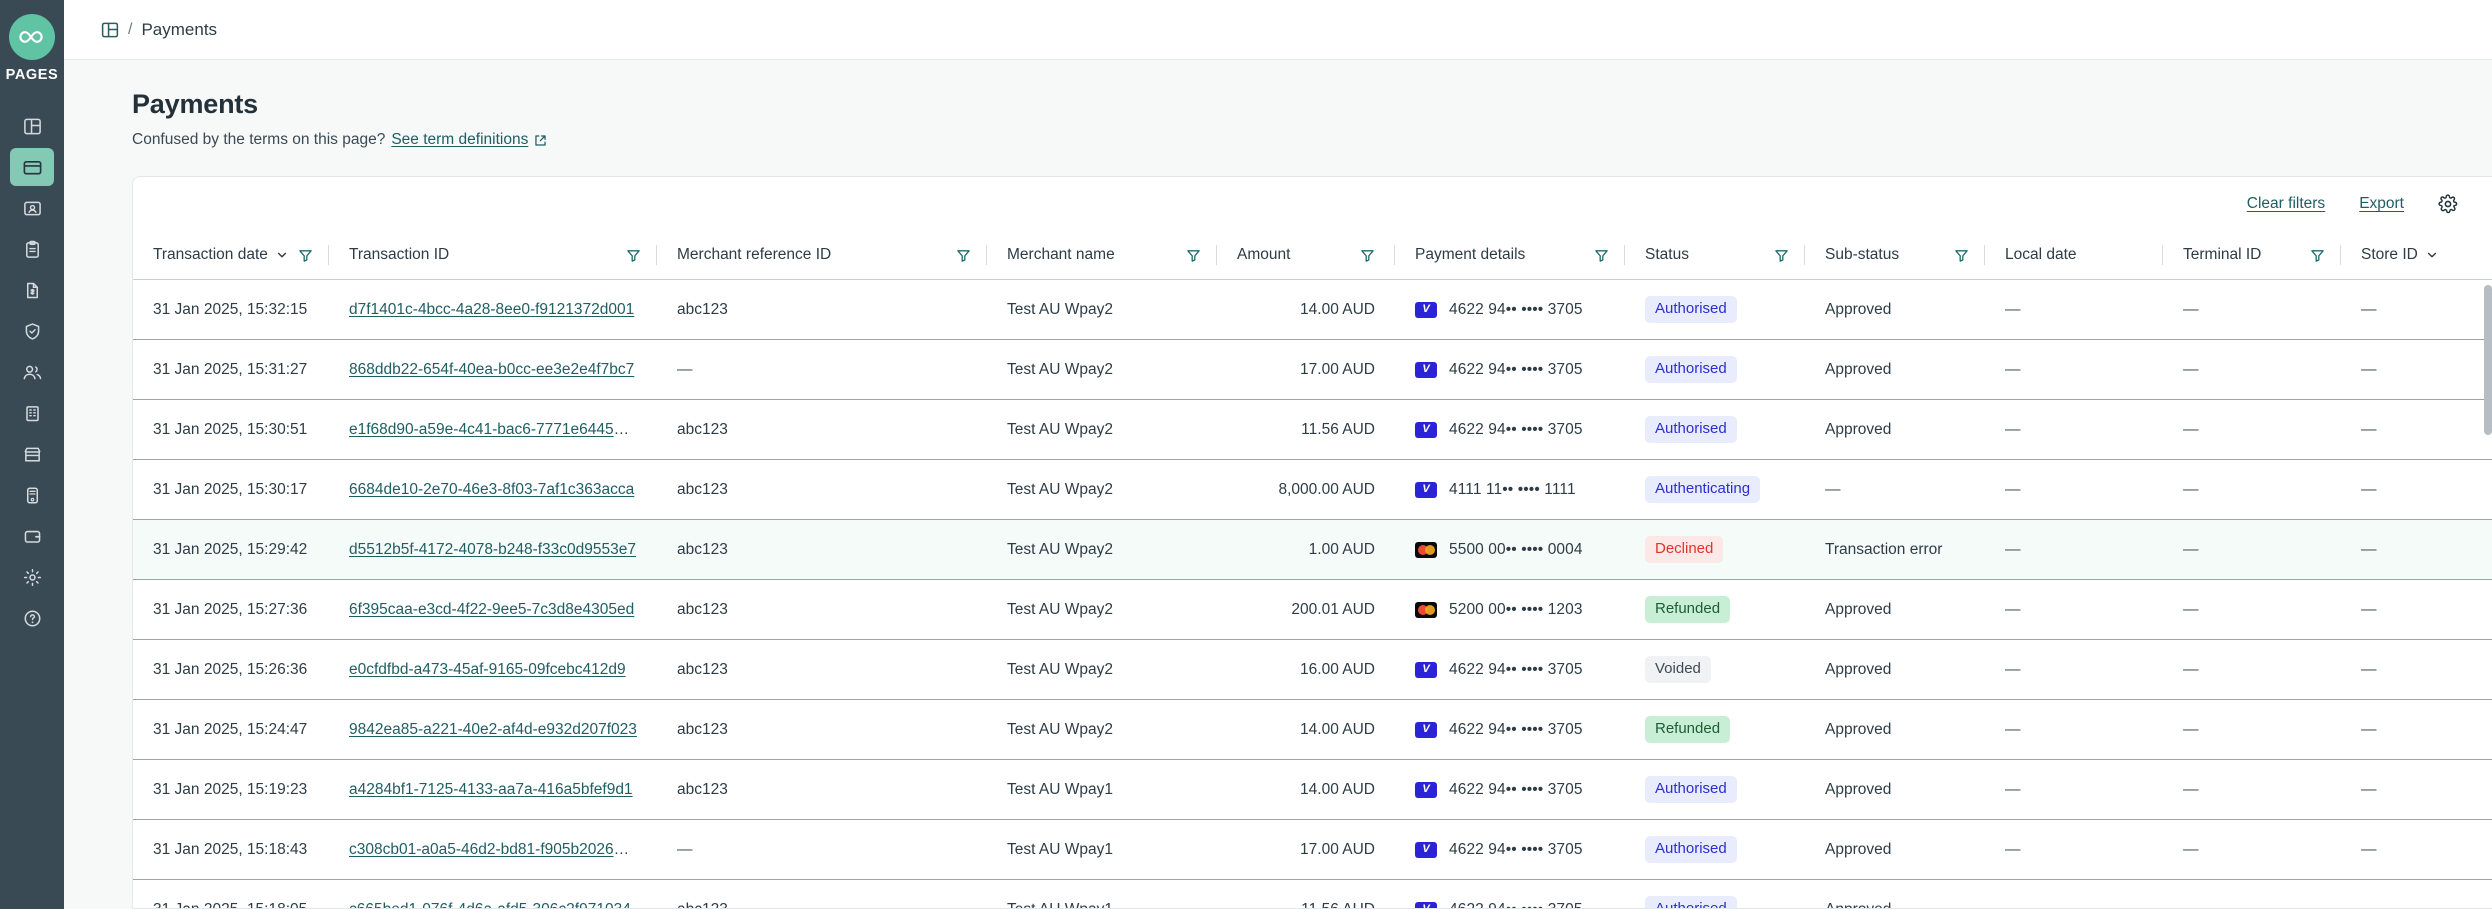 The image size is (2492, 909). What do you see at coordinates (231, 429) in the screenshot?
I see `cell-transaction-date: 31 Jan 2025, 15:30:51` at bounding box center [231, 429].